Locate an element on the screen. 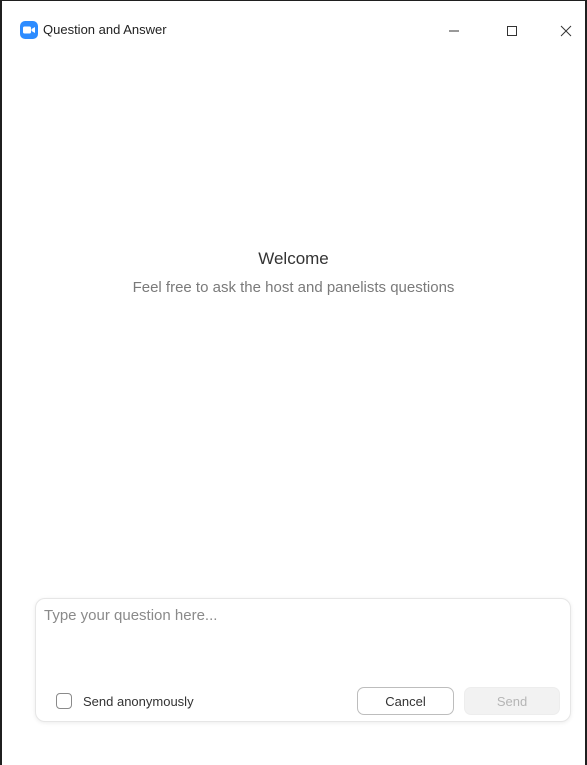 The height and width of the screenshot is (765, 587). minimize-button is located at coordinates (454, 31).